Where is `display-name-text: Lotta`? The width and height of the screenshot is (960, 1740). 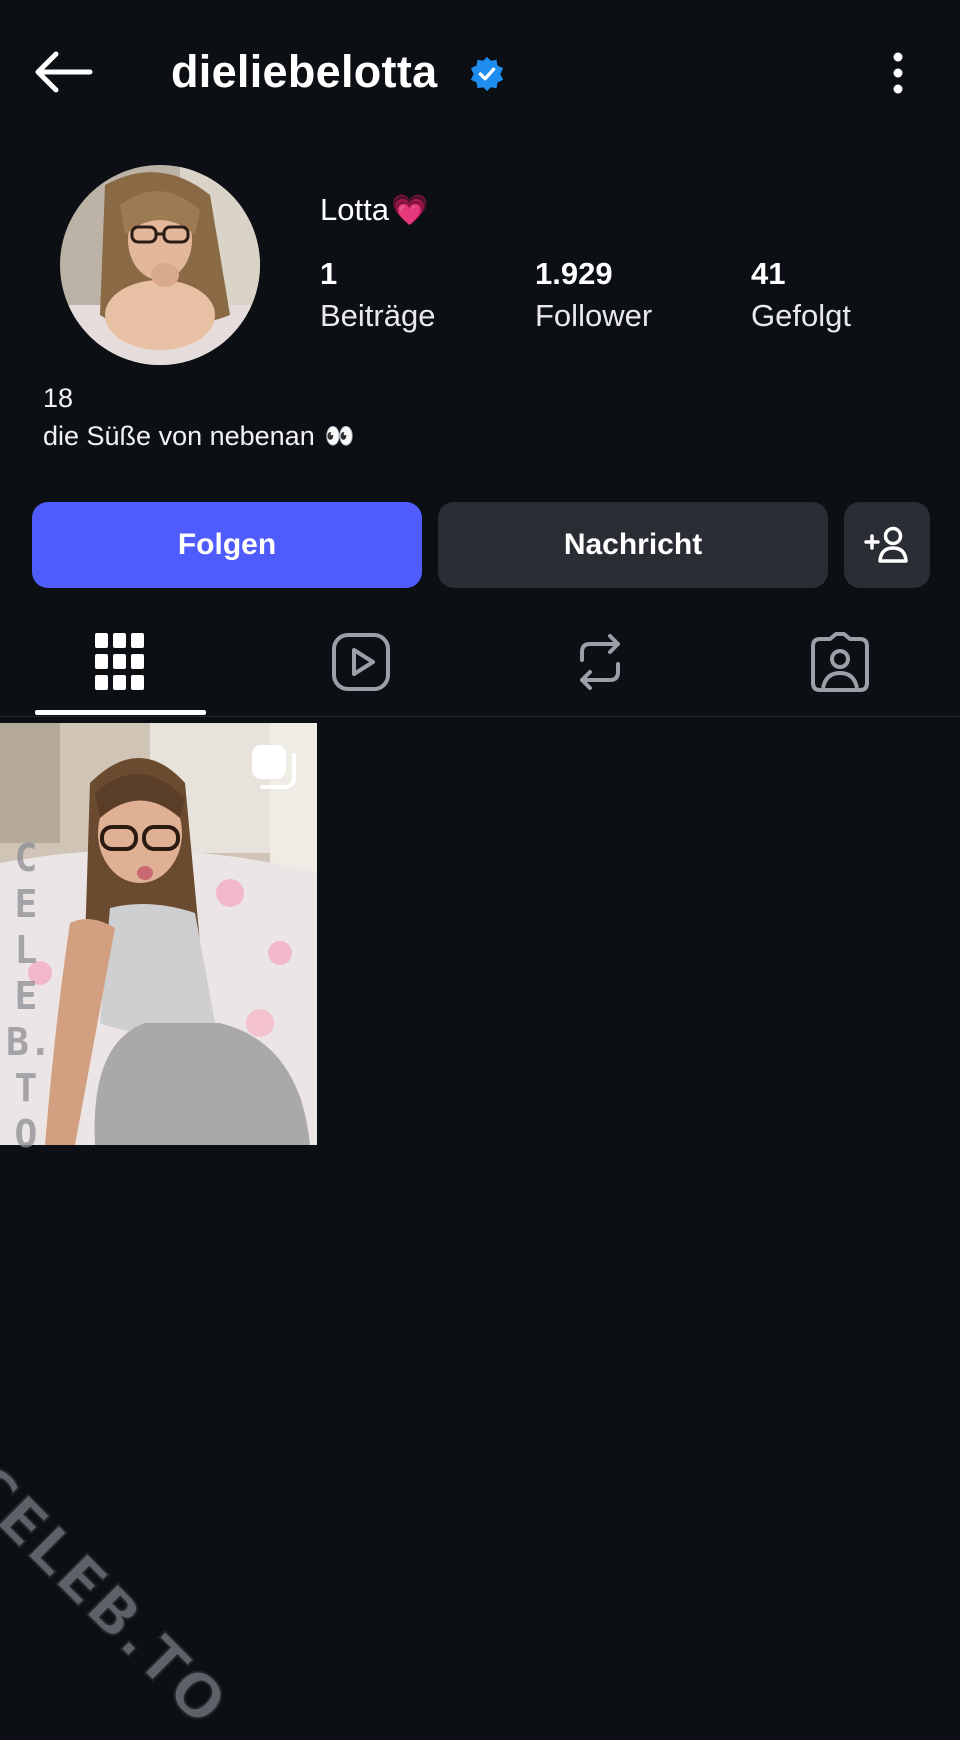
display-name-text: Lotta is located at coordinates (354, 209).